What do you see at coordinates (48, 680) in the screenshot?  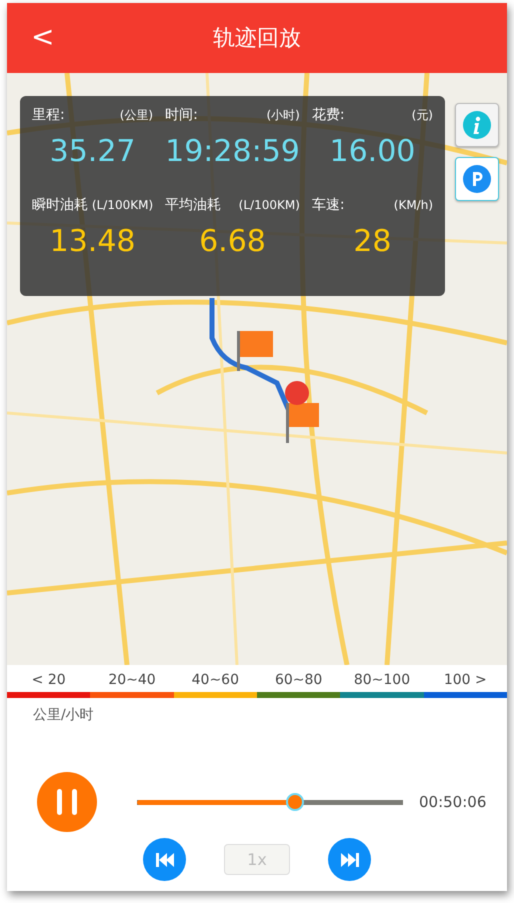 I see `speed-range-label: < 20` at bounding box center [48, 680].